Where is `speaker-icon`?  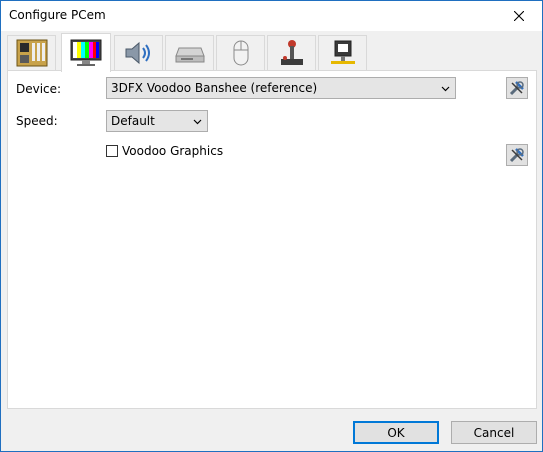
speaker-icon is located at coordinates (137, 53).